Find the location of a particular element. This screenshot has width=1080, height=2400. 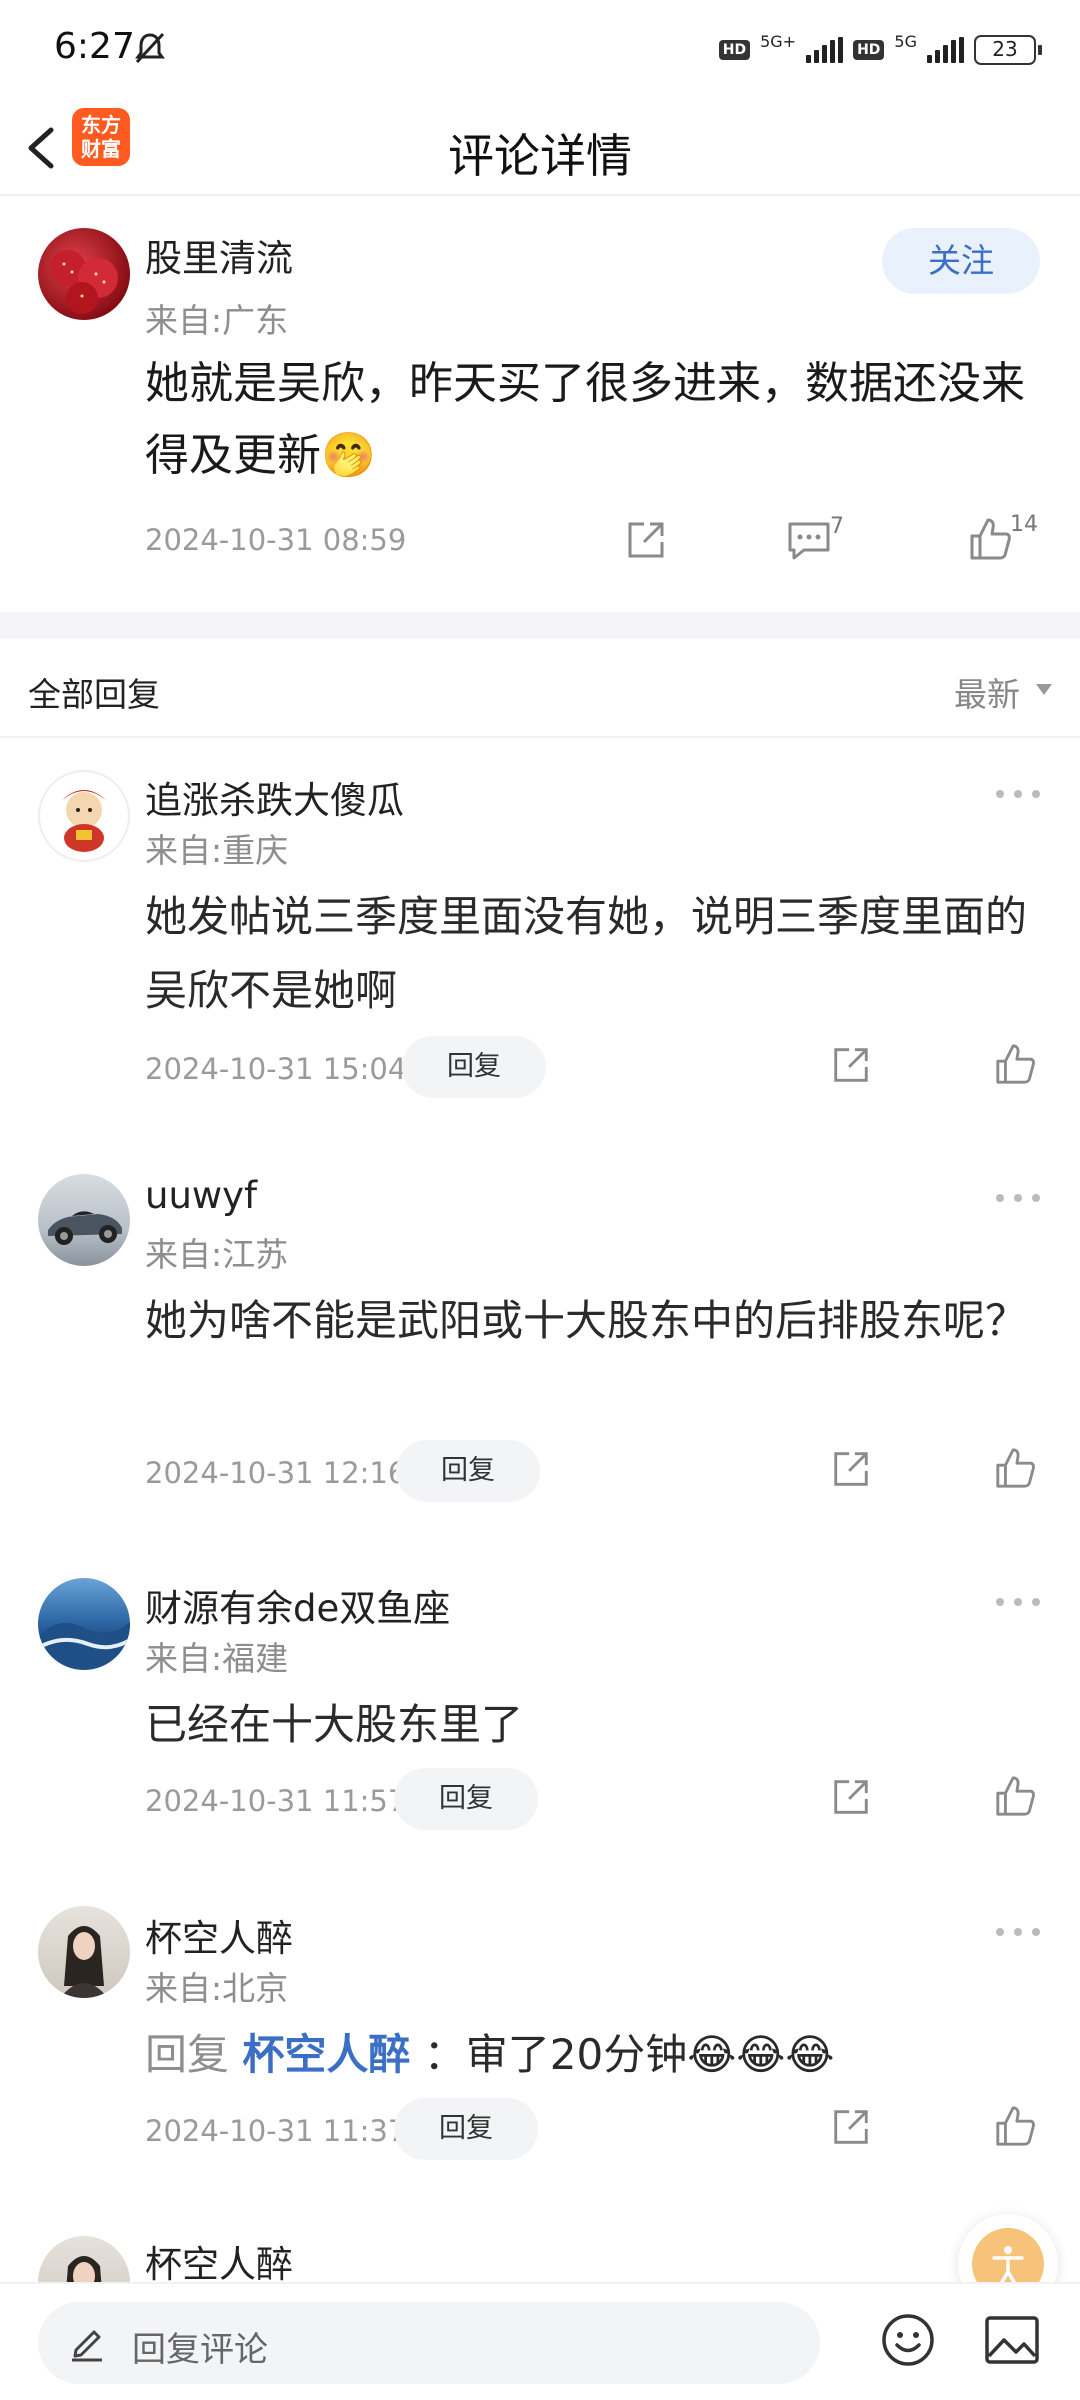

location: 来自:北京 is located at coordinates (217, 1988).